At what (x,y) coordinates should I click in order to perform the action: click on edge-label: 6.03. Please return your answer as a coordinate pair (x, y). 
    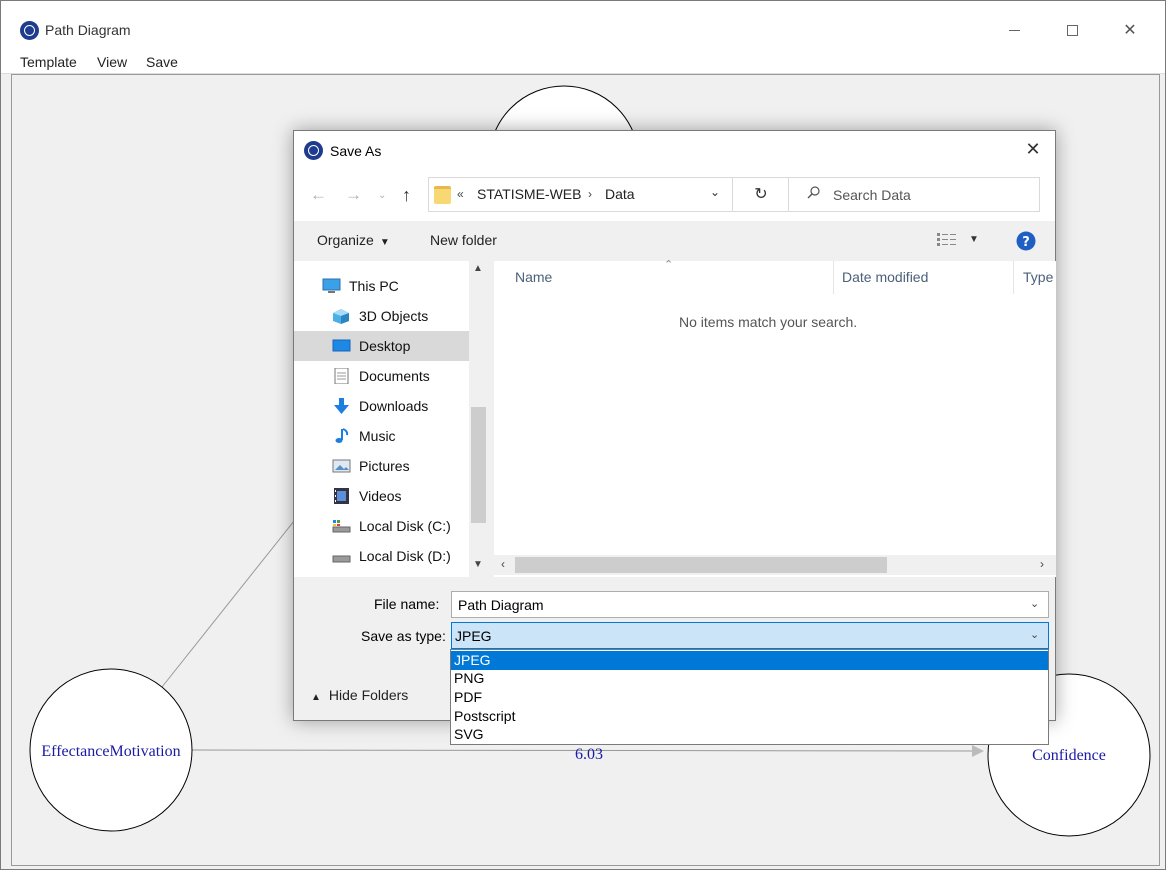
    Looking at the image, I should click on (589, 754).